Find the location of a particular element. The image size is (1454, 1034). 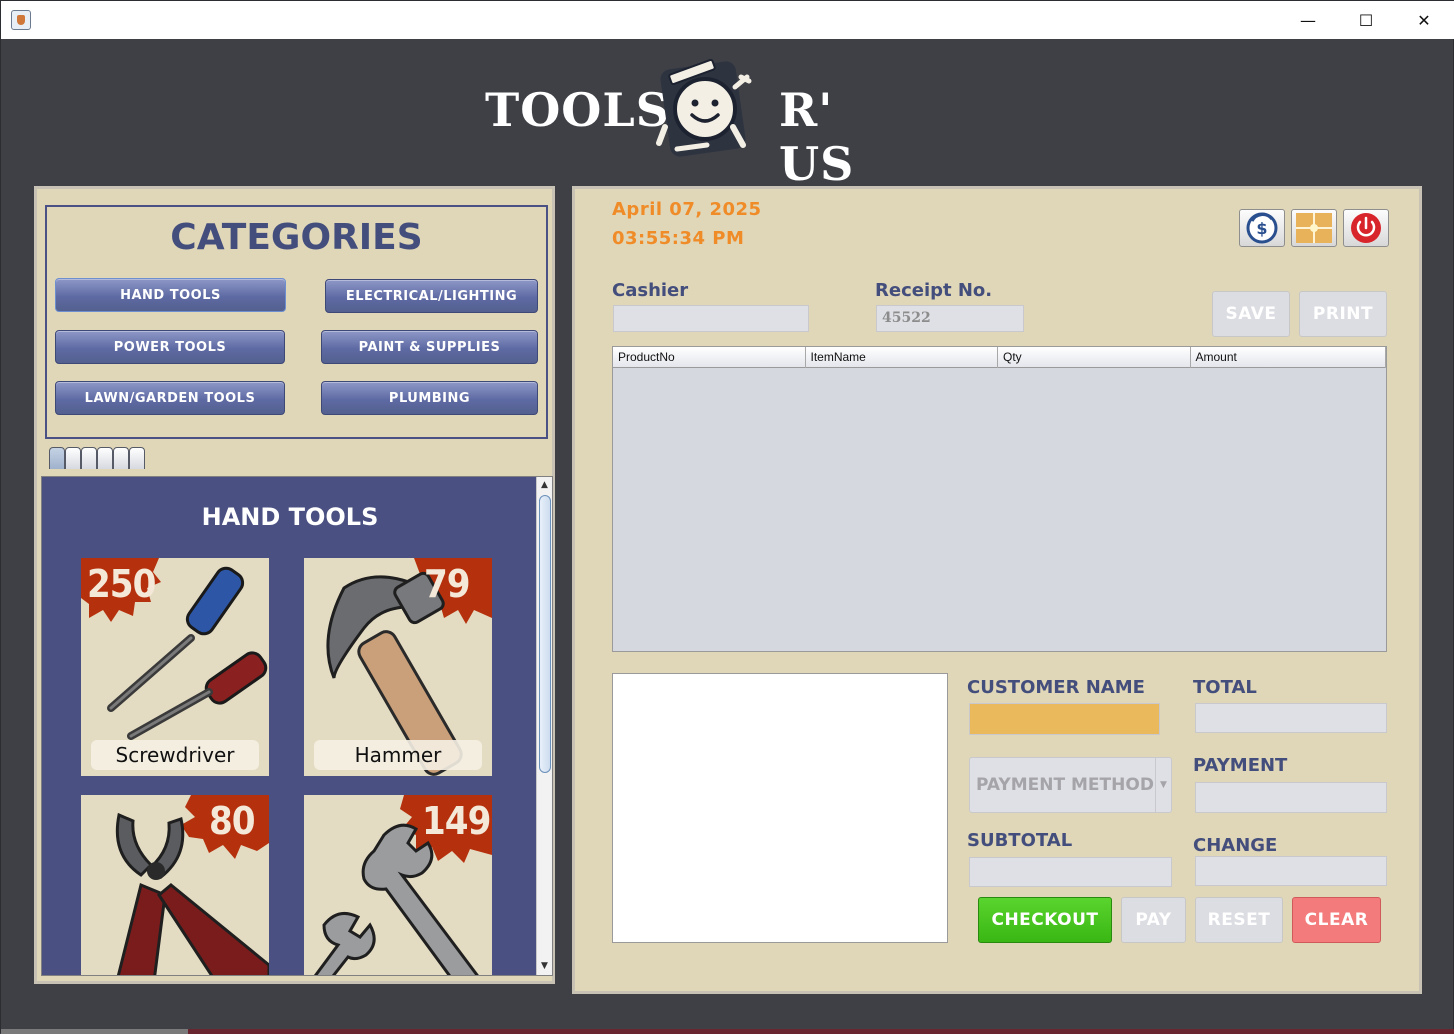

scrollbar-thumb is located at coordinates (545, 634).